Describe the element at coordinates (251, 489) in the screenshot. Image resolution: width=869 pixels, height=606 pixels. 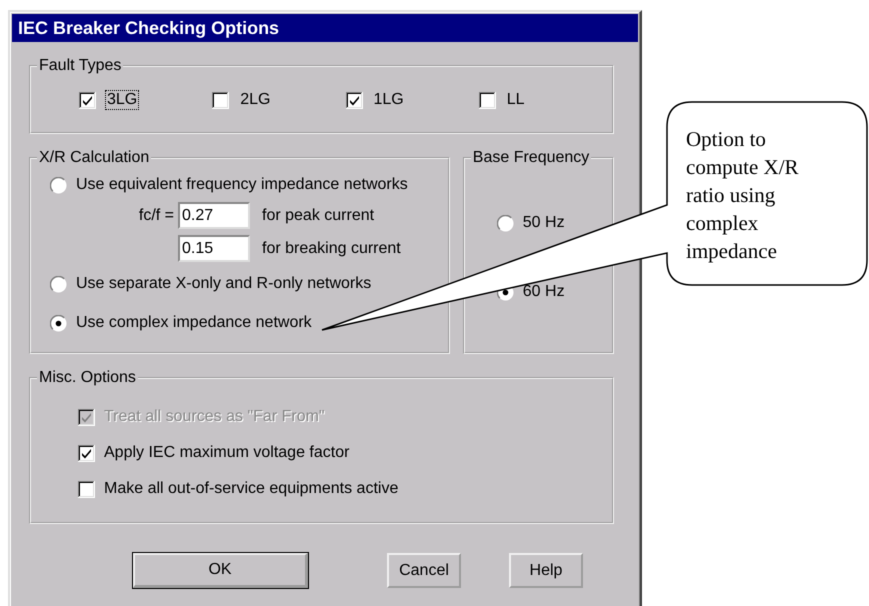
I see `checkbox-label: Make all out-of-service equipments active` at that location.